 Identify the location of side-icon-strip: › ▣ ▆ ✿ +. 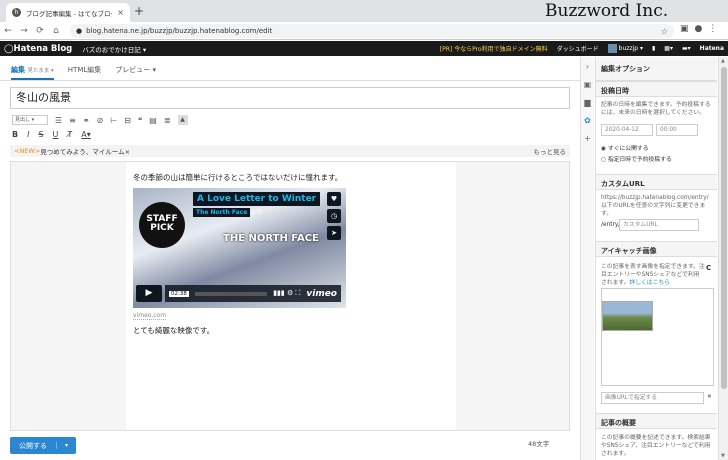
(587, 258).